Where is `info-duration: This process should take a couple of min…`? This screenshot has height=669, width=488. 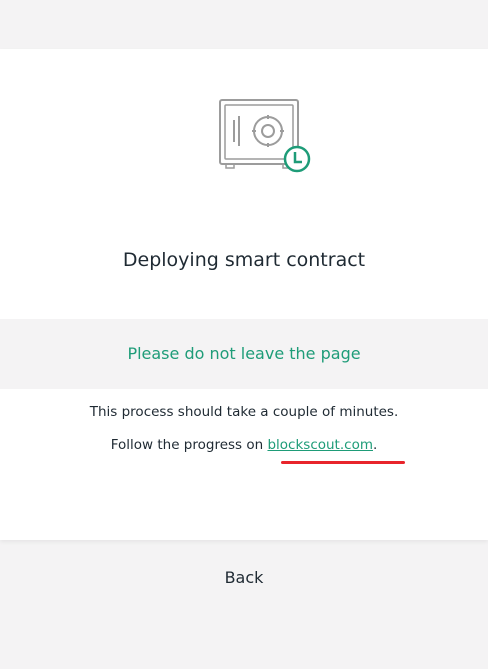
info-duration: This process should take a couple of min… is located at coordinates (244, 412).